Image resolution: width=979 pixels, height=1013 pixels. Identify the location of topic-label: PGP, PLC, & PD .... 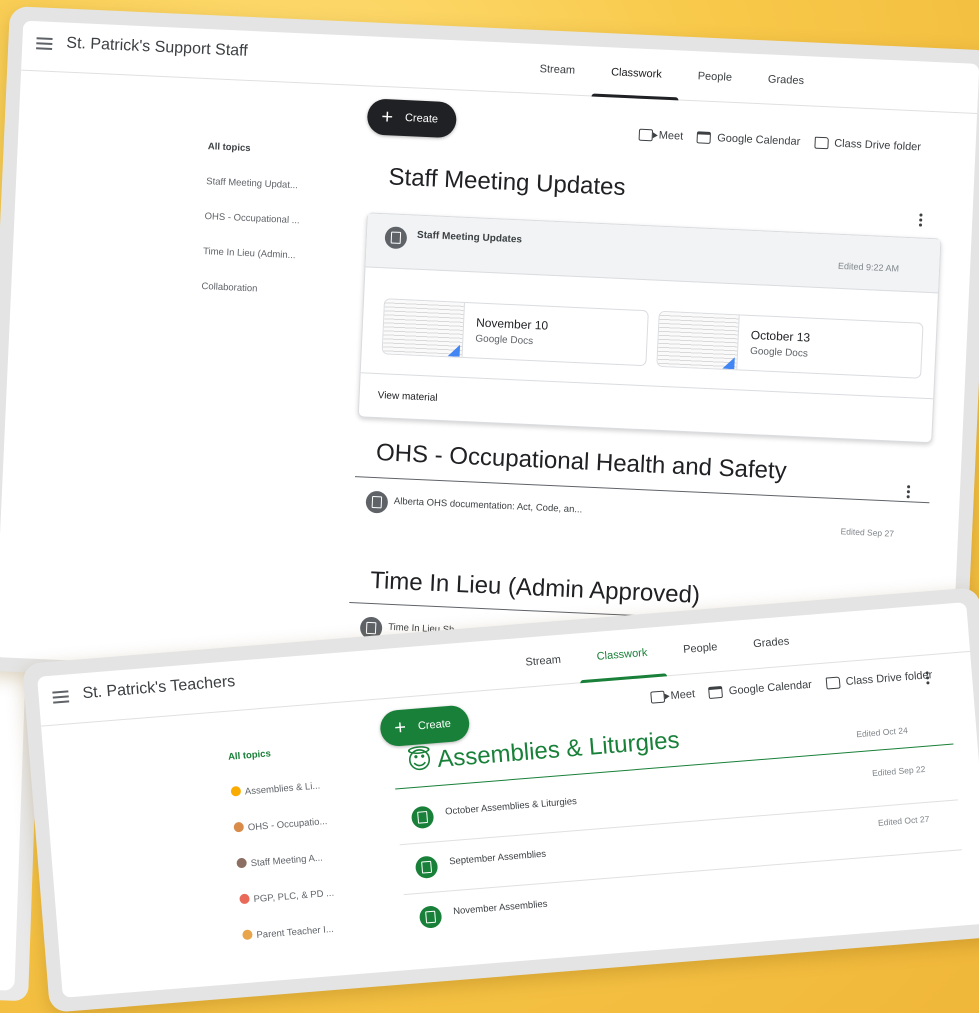
(294, 896).